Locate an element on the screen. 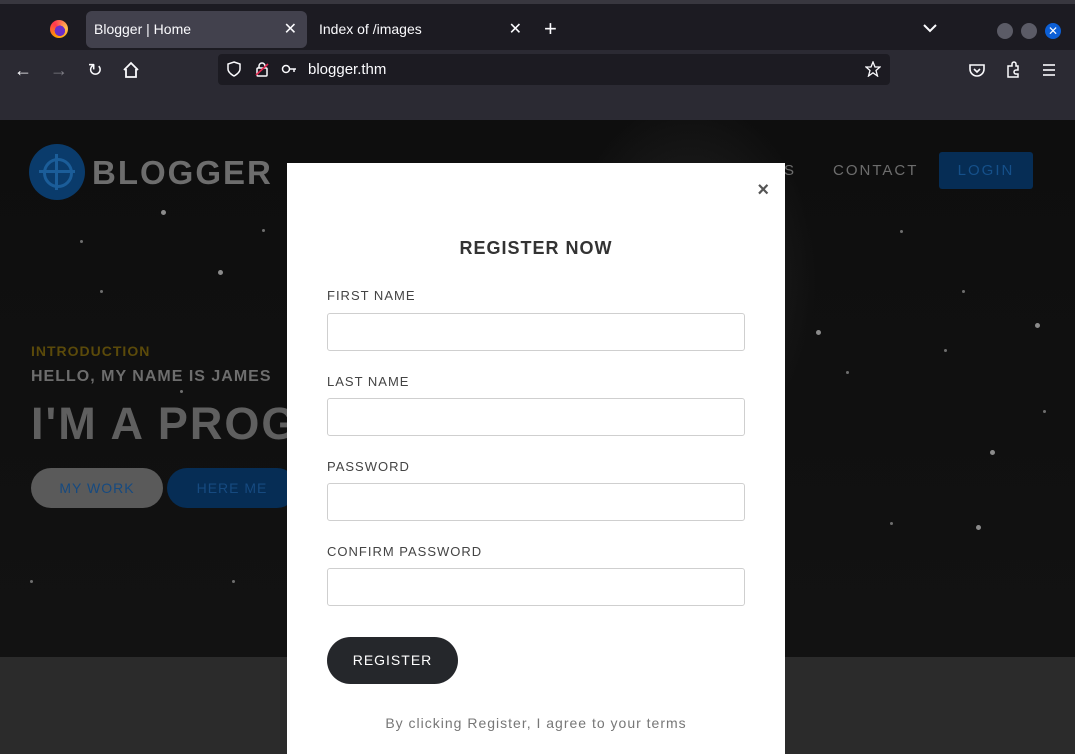 The width and height of the screenshot is (1075, 754). tab-bar: Blogger | Home ✕ Index of /images ✕ + ✕ is located at coordinates (537, 25).